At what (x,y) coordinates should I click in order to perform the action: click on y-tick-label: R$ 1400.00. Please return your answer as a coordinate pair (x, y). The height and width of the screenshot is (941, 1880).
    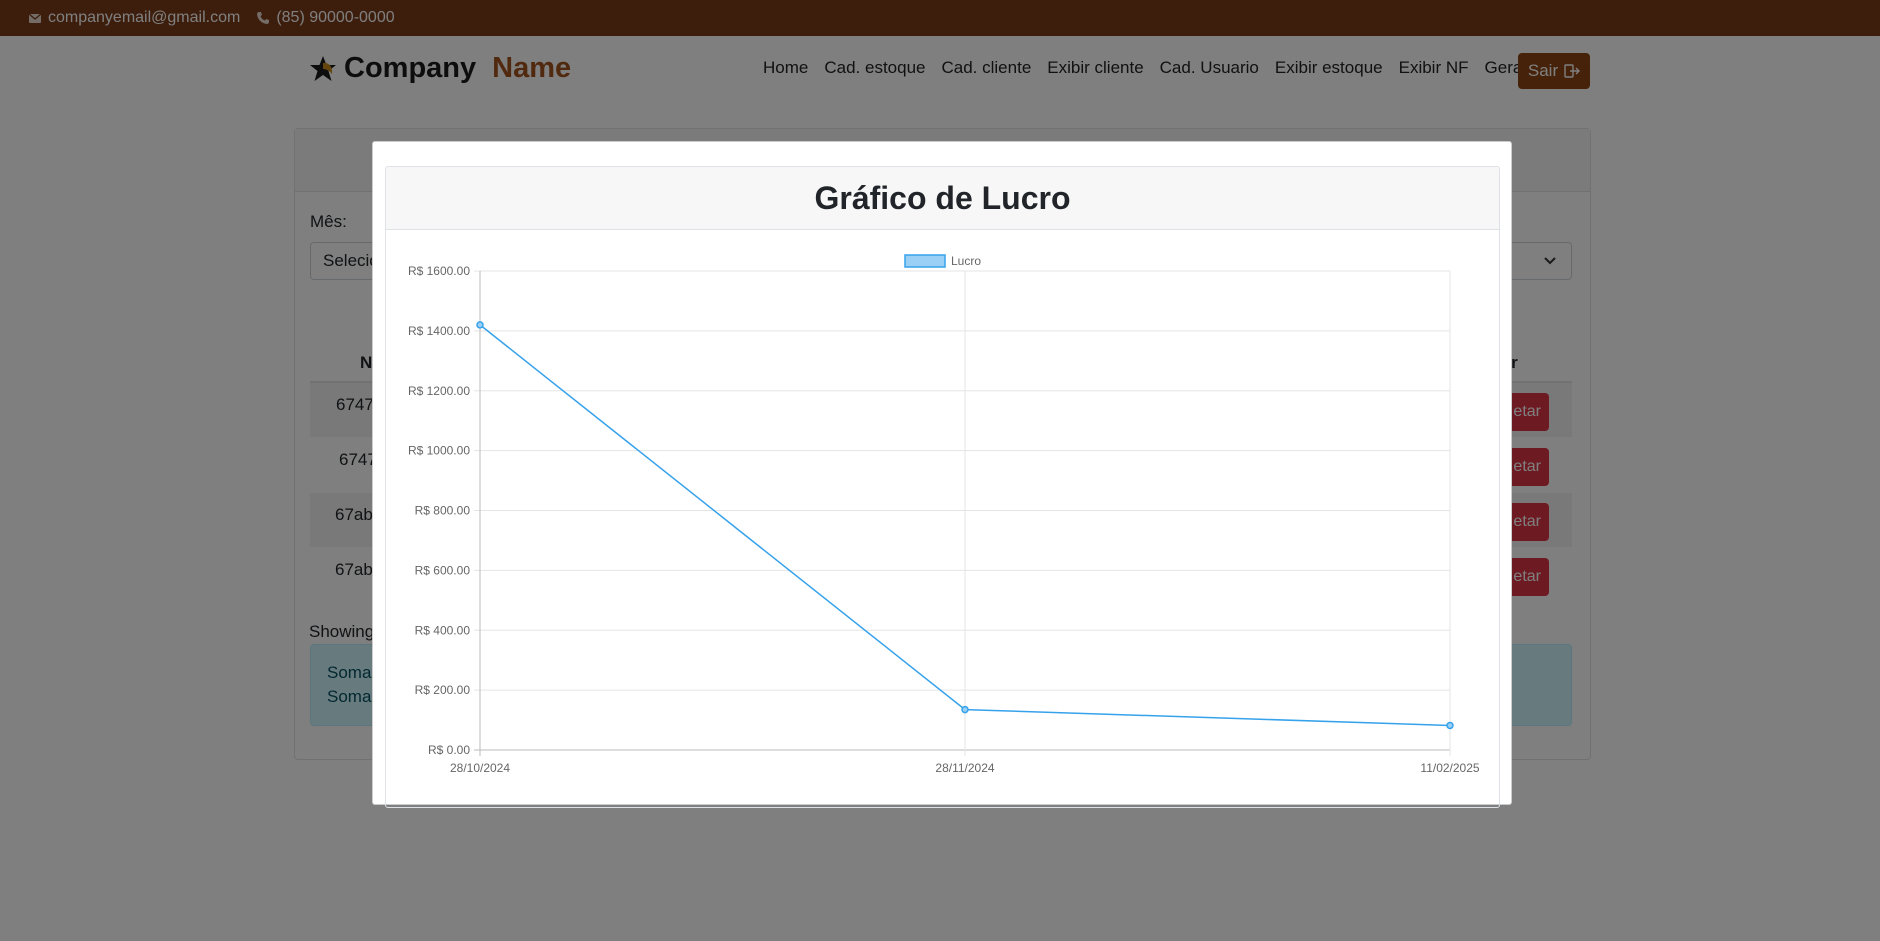
    Looking at the image, I should click on (439, 331).